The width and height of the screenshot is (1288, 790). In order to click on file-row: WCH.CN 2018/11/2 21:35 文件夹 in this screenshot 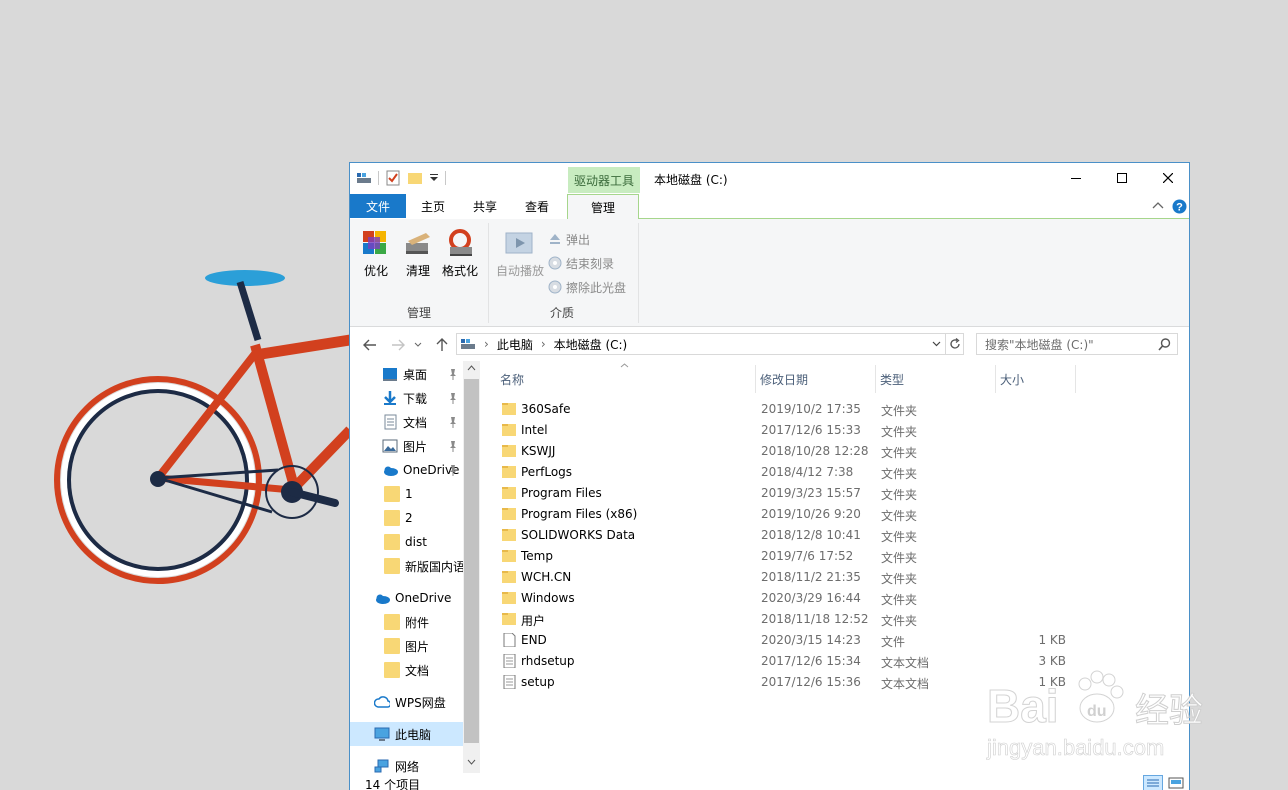, I will do `click(836, 577)`.